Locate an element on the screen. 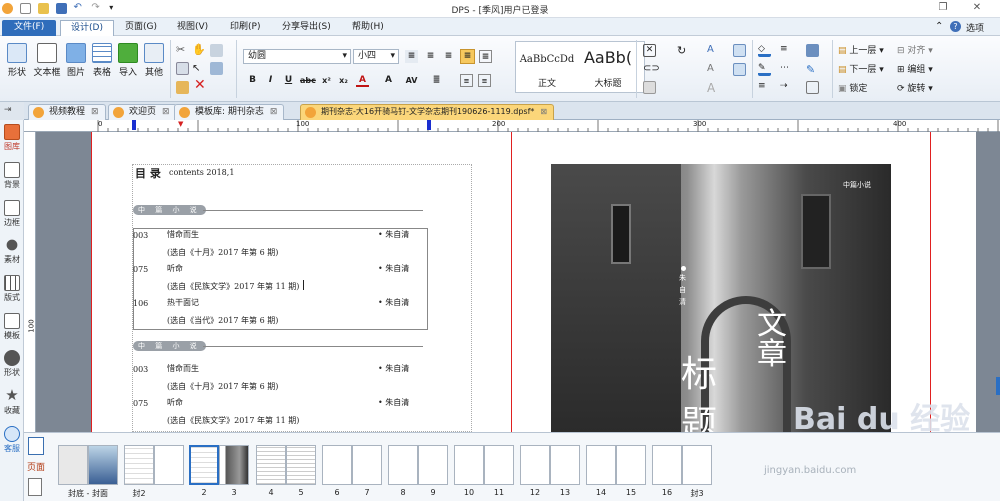 The width and height of the screenshot is (1000, 501). text-wrap-icon: ✕ is located at coordinates (649, 50).